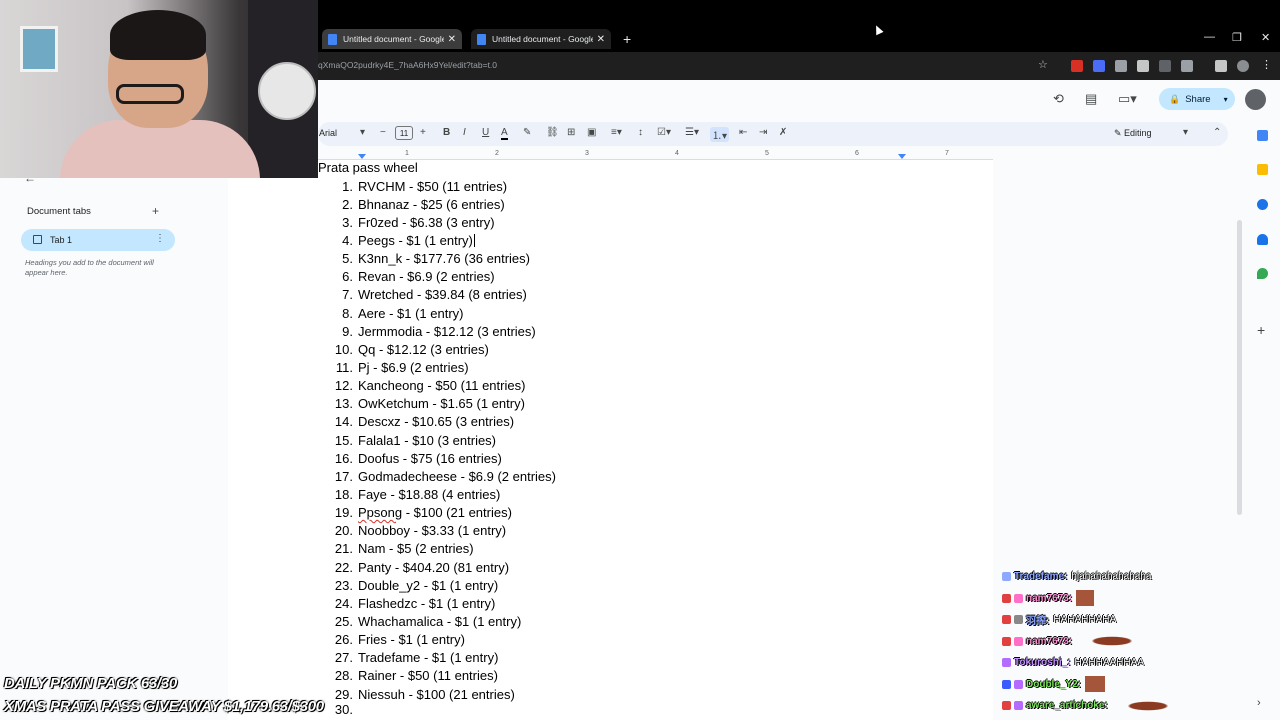  I want to click on list-item: 1. RVCHM - $50 (11 entries), so click(437, 186).